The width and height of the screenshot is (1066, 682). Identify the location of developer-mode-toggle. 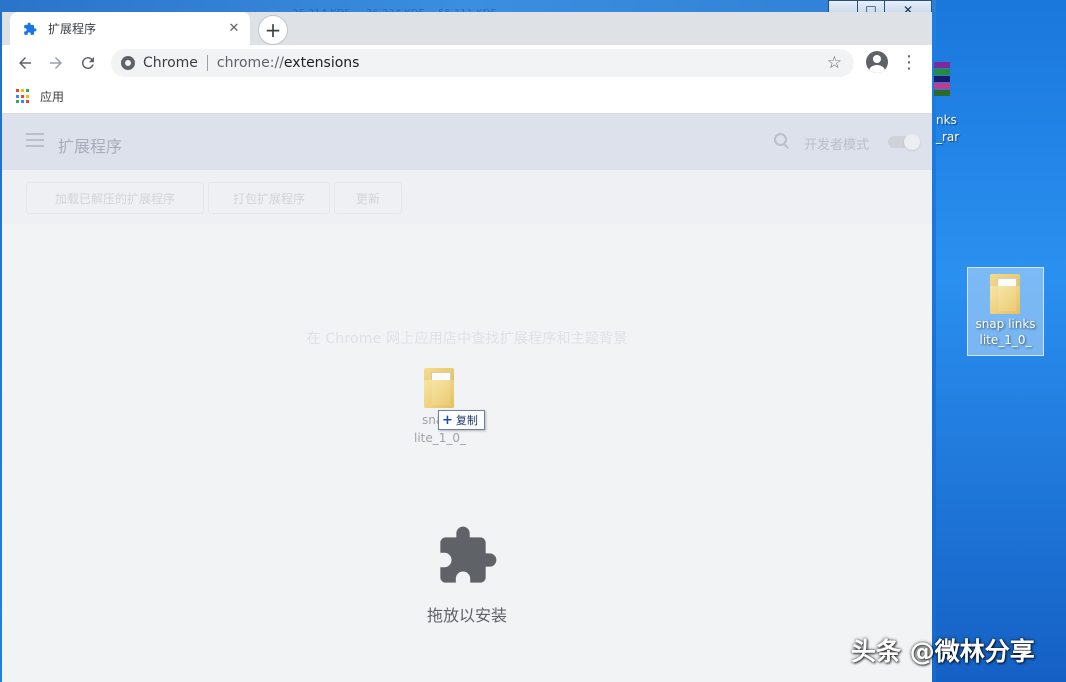
(904, 142).